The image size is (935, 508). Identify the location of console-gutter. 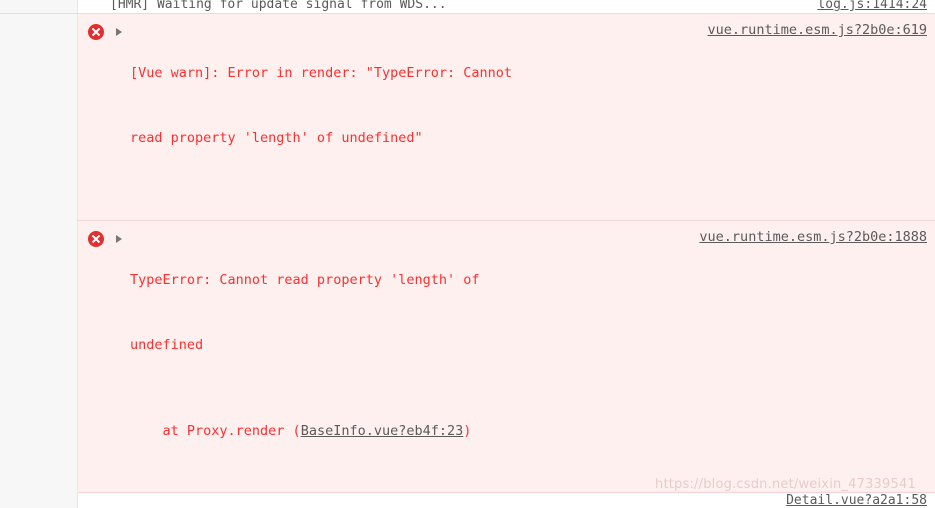
(39, 6).